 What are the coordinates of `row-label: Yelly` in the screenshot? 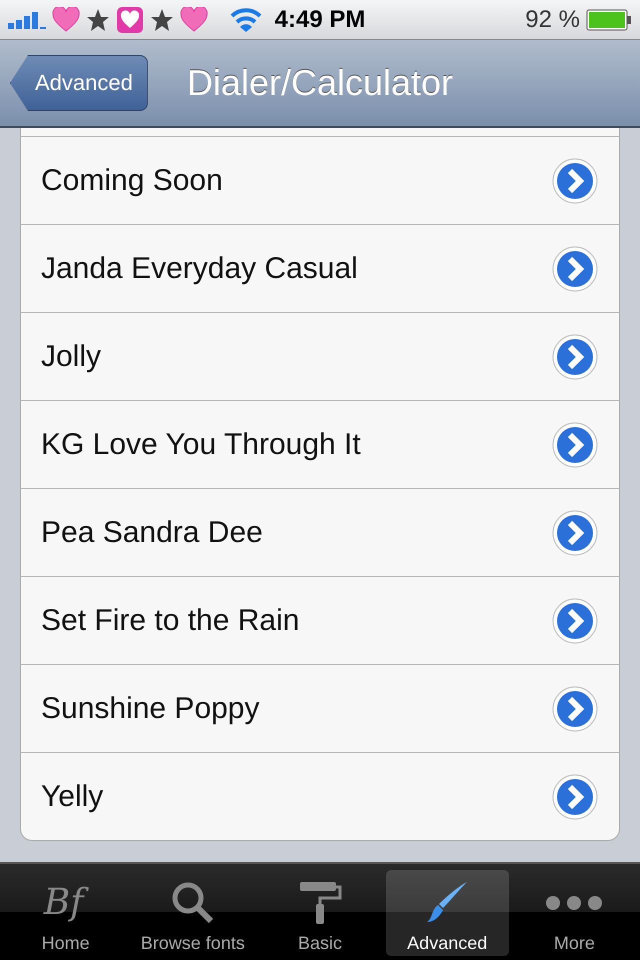 It's located at (72, 797).